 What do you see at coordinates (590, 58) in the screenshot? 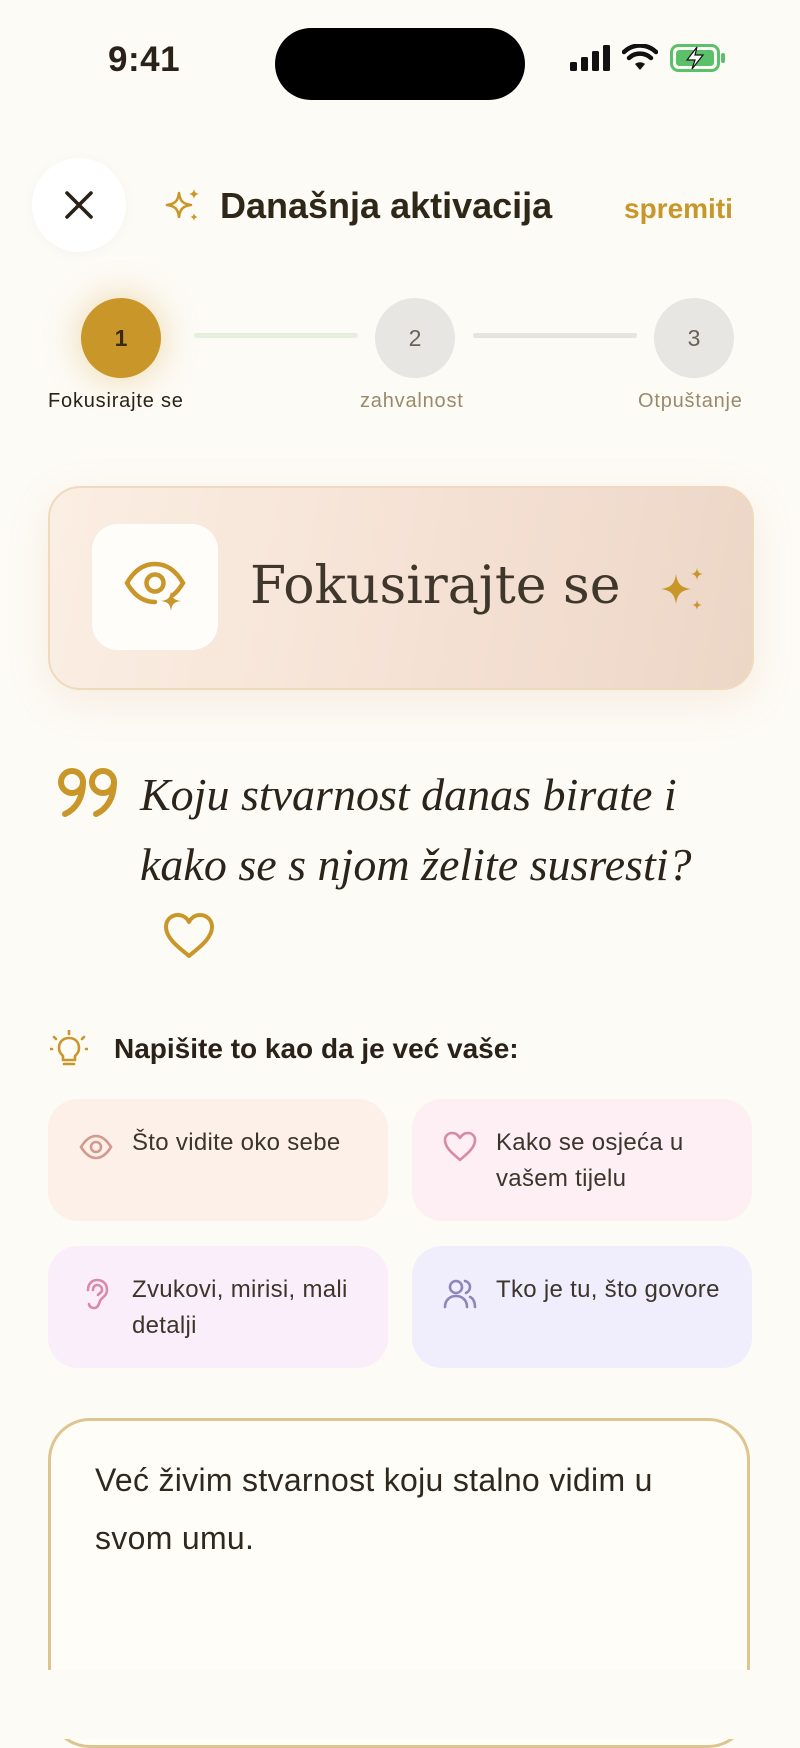
I see `cellular-signal-icon` at bounding box center [590, 58].